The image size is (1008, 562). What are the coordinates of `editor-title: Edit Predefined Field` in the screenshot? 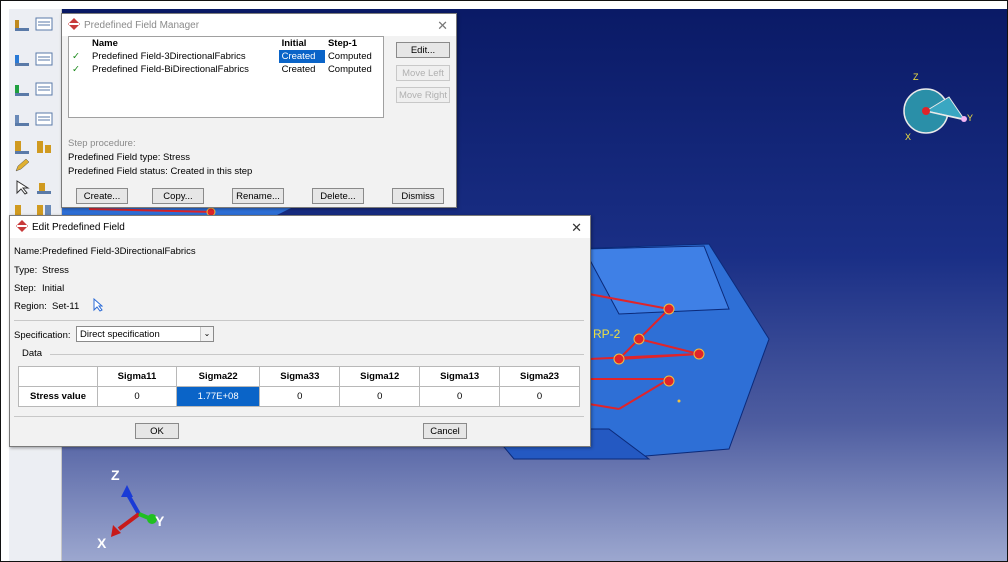 It's located at (78, 227).